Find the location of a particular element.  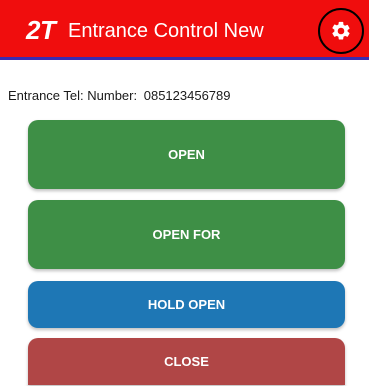

gear-icon is located at coordinates (341, 30).